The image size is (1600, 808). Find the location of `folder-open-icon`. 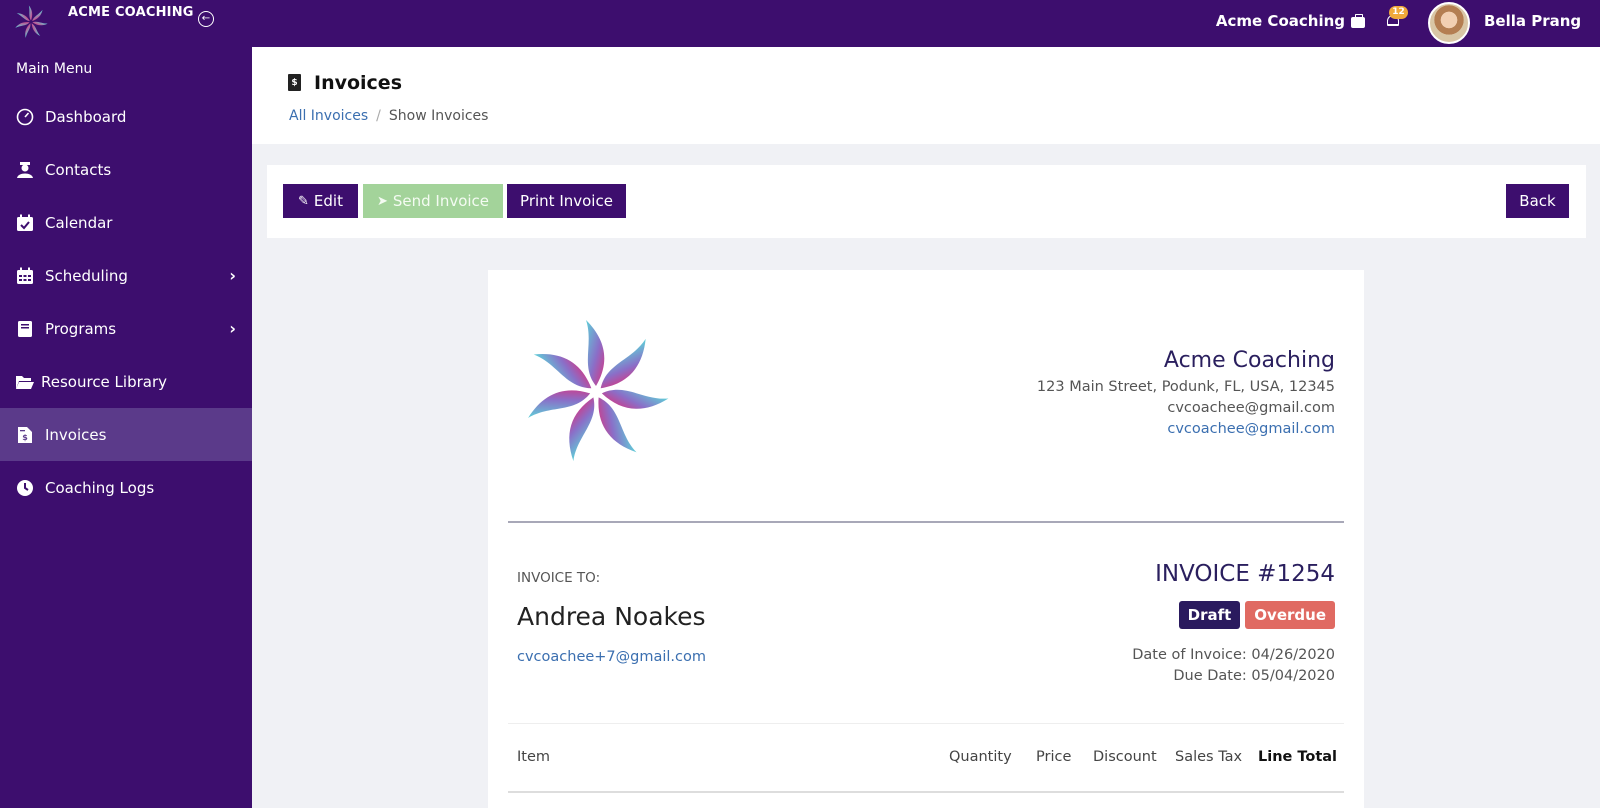

folder-open-icon is located at coordinates (25, 382).